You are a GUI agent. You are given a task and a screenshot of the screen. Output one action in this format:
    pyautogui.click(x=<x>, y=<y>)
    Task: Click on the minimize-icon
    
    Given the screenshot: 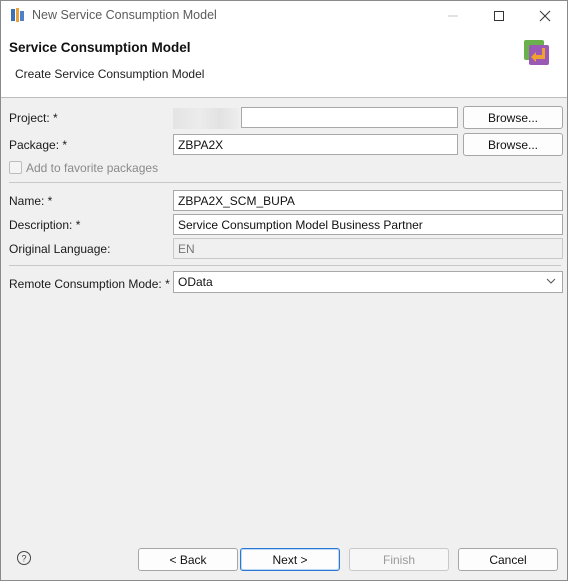 What is the action you would take?
    pyautogui.click(x=453, y=15)
    